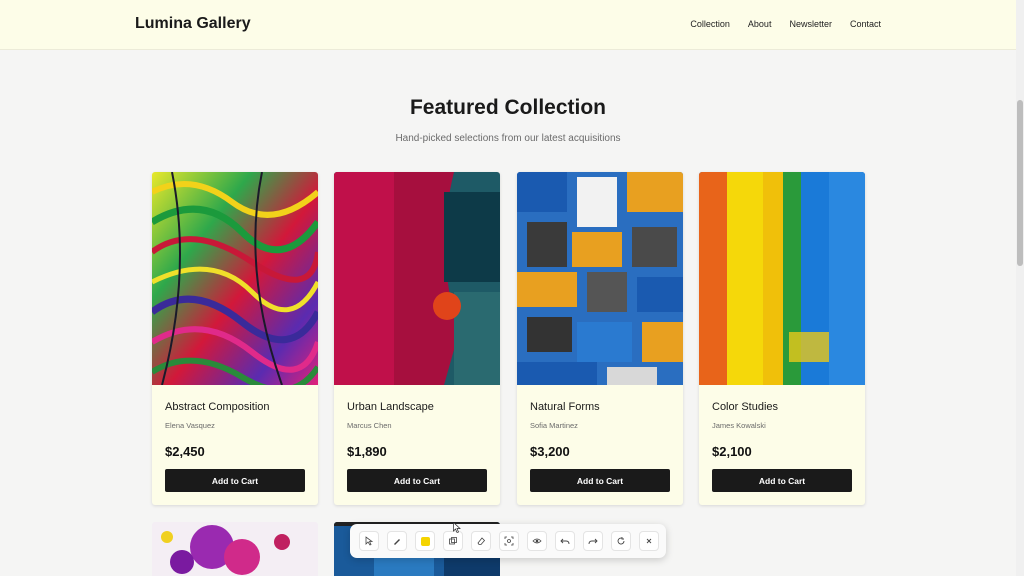 The width and height of the screenshot is (1024, 576). What do you see at coordinates (235, 278) in the screenshot?
I see `artwork-image-abstract-composition` at bounding box center [235, 278].